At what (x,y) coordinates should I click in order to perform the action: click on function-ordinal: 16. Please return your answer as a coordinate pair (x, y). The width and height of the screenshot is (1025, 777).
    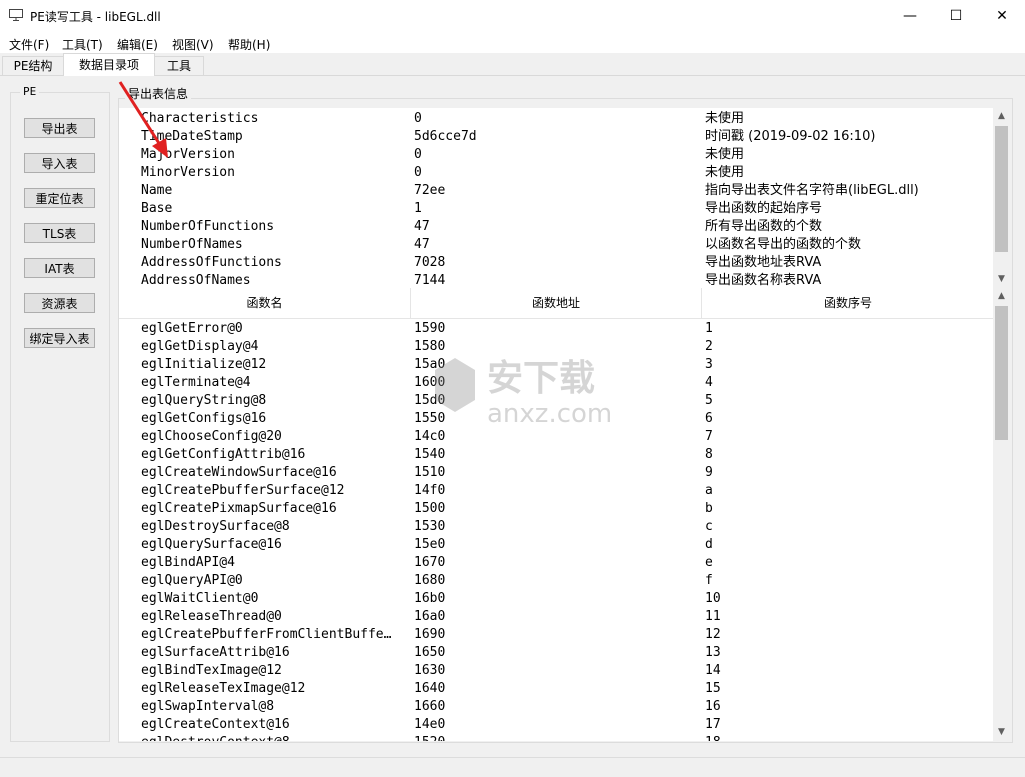
    Looking at the image, I should click on (713, 706).